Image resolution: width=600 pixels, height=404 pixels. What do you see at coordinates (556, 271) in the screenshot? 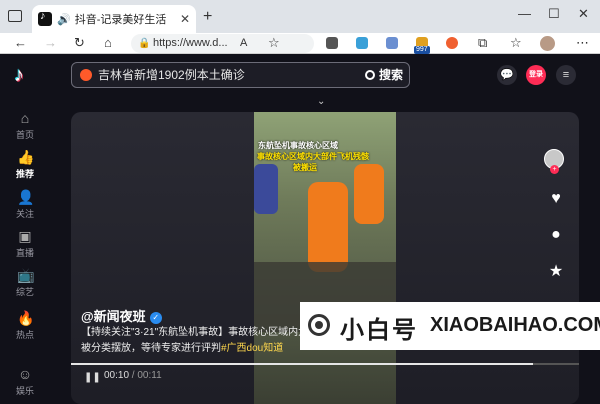
I see `favorite-star-icon: ★` at bounding box center [556, 271].